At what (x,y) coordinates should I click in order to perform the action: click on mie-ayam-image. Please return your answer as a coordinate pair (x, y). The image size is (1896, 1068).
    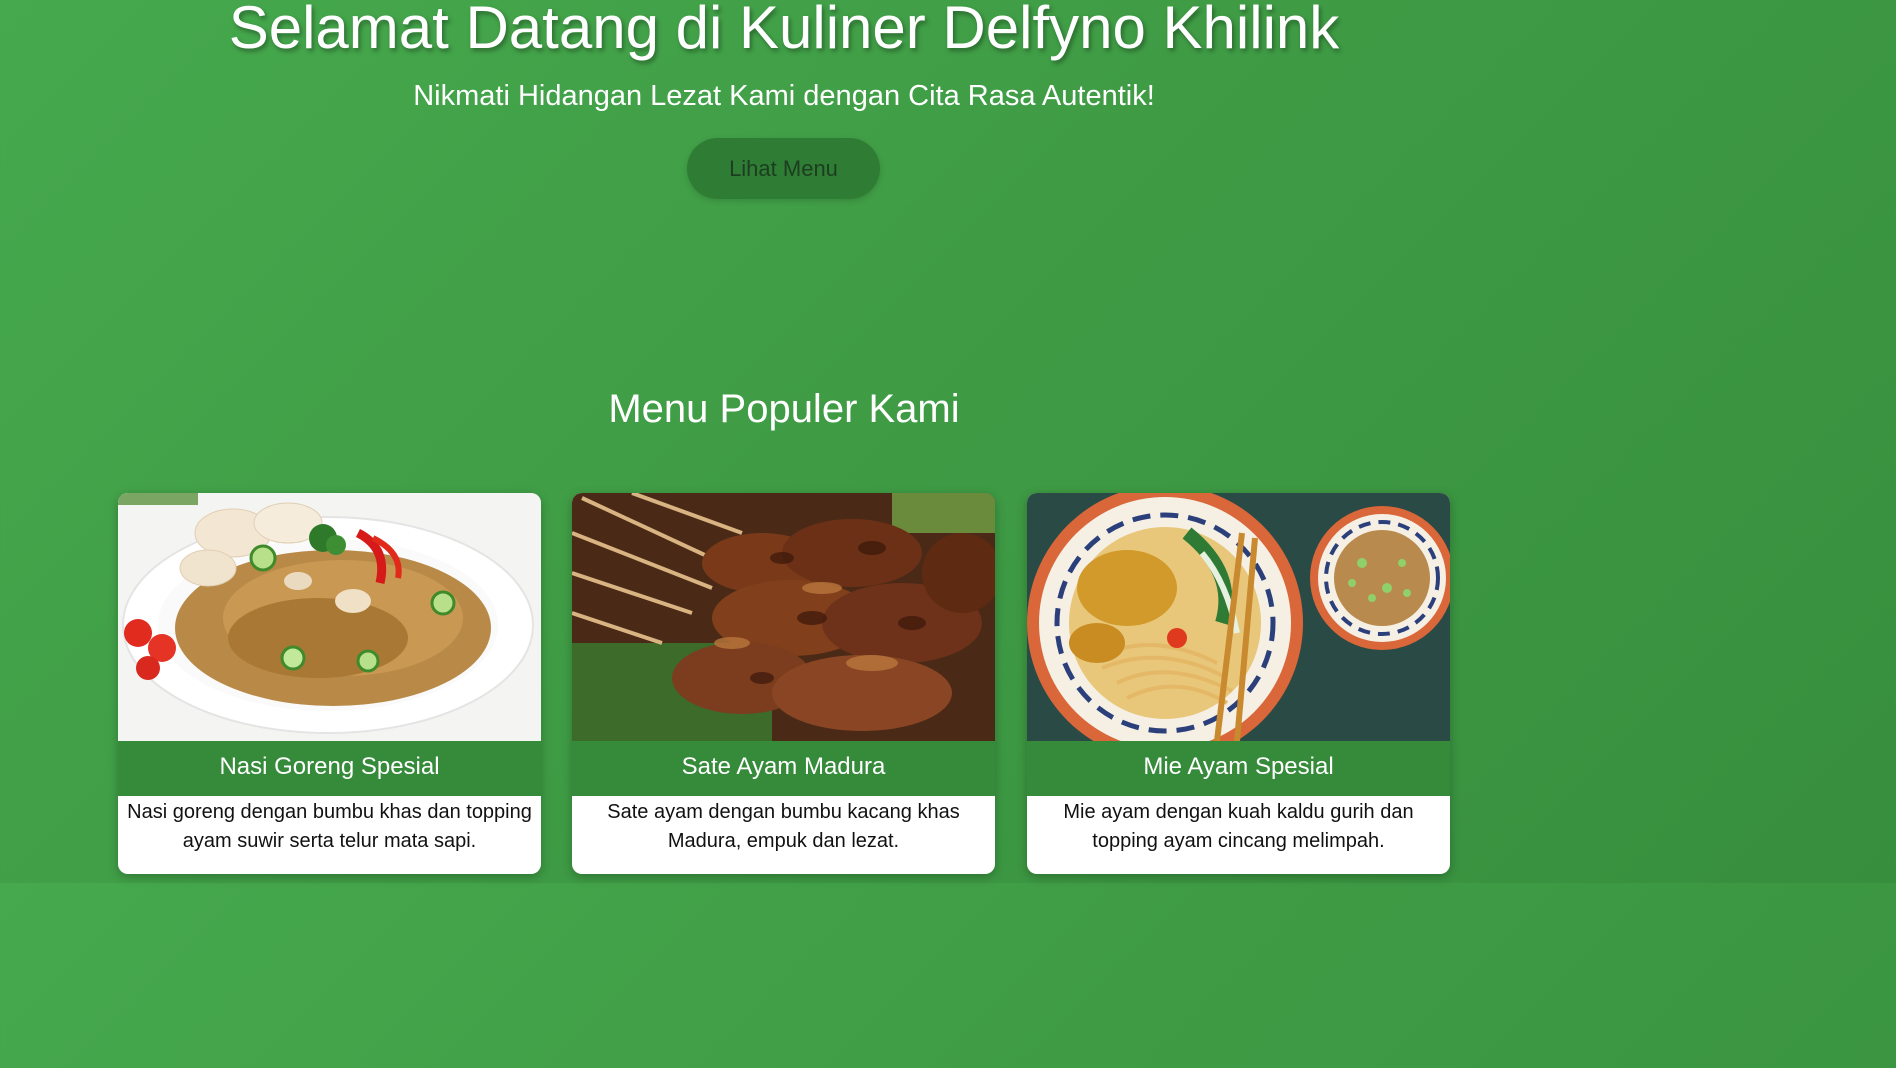
    Looking at the image, I should click on (1238, 617).